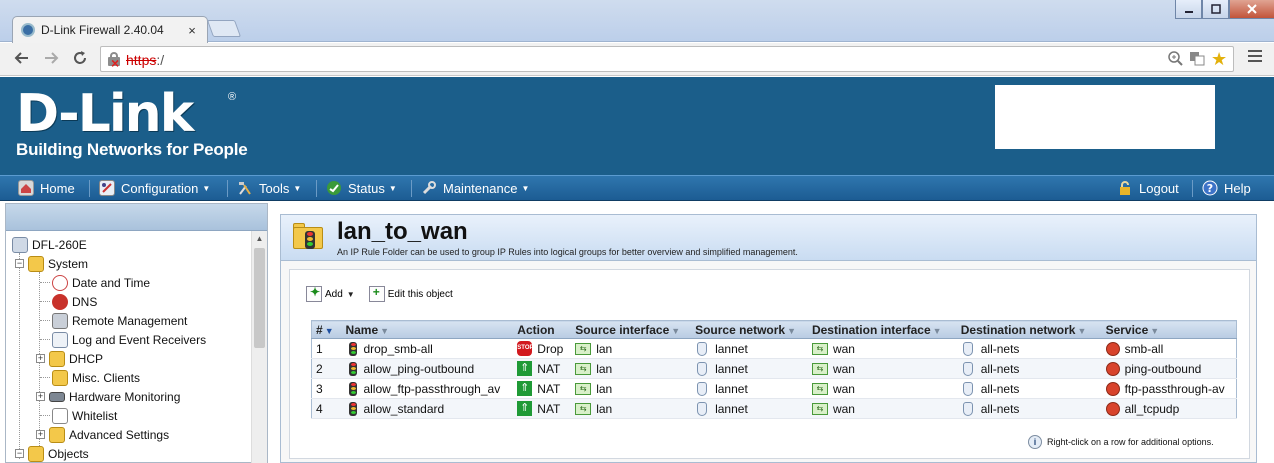 This screenshot has height=463, width=1274. I want to click on scroll-up-icon: ▲, so click(259, 239).